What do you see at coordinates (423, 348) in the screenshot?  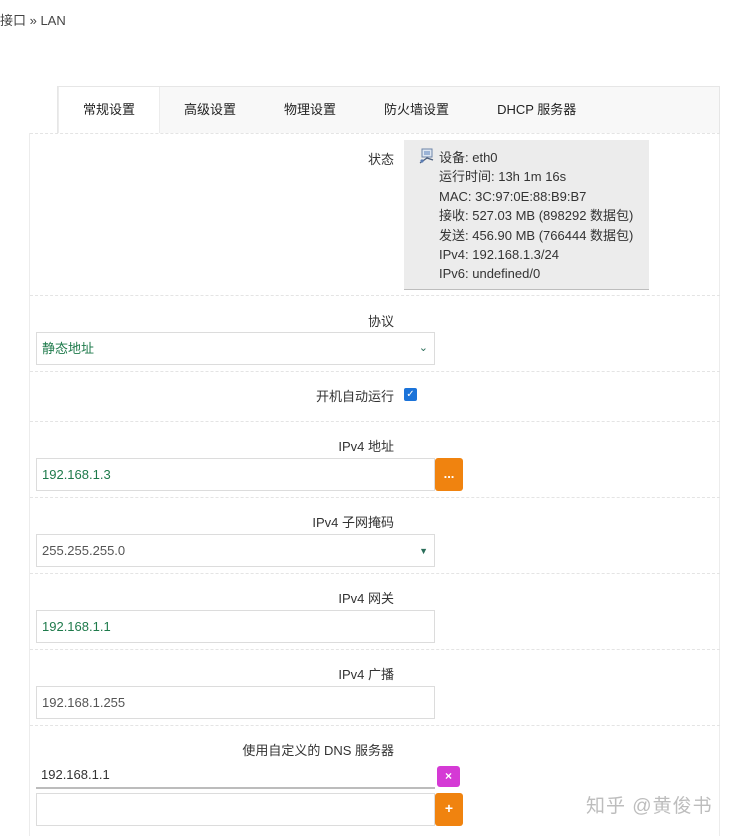 I see `chevron-down-icon: ⌄` at bounding box center [423, 348].